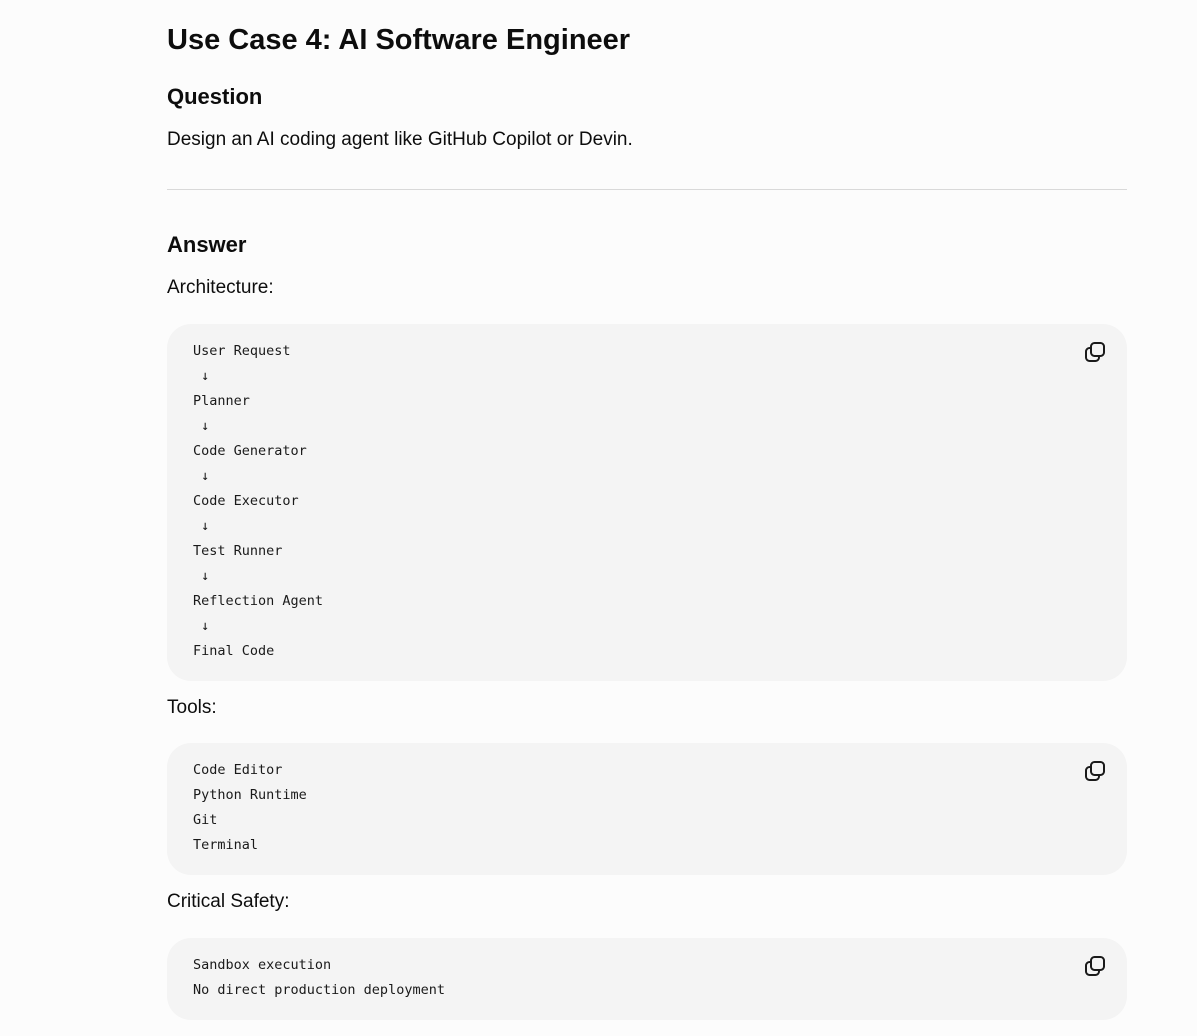  What do you see at coordinates (207, 244) in the screenshot?
I see `answer-heading: Answer` at bounding box center [207, 244].